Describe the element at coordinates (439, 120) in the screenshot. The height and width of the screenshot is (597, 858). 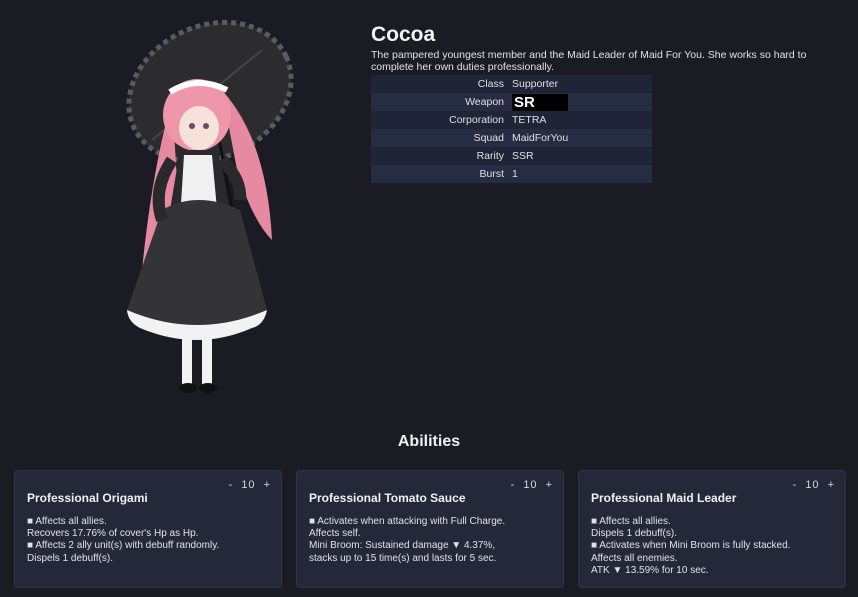
I see `stat-key: Corporation` at that location.